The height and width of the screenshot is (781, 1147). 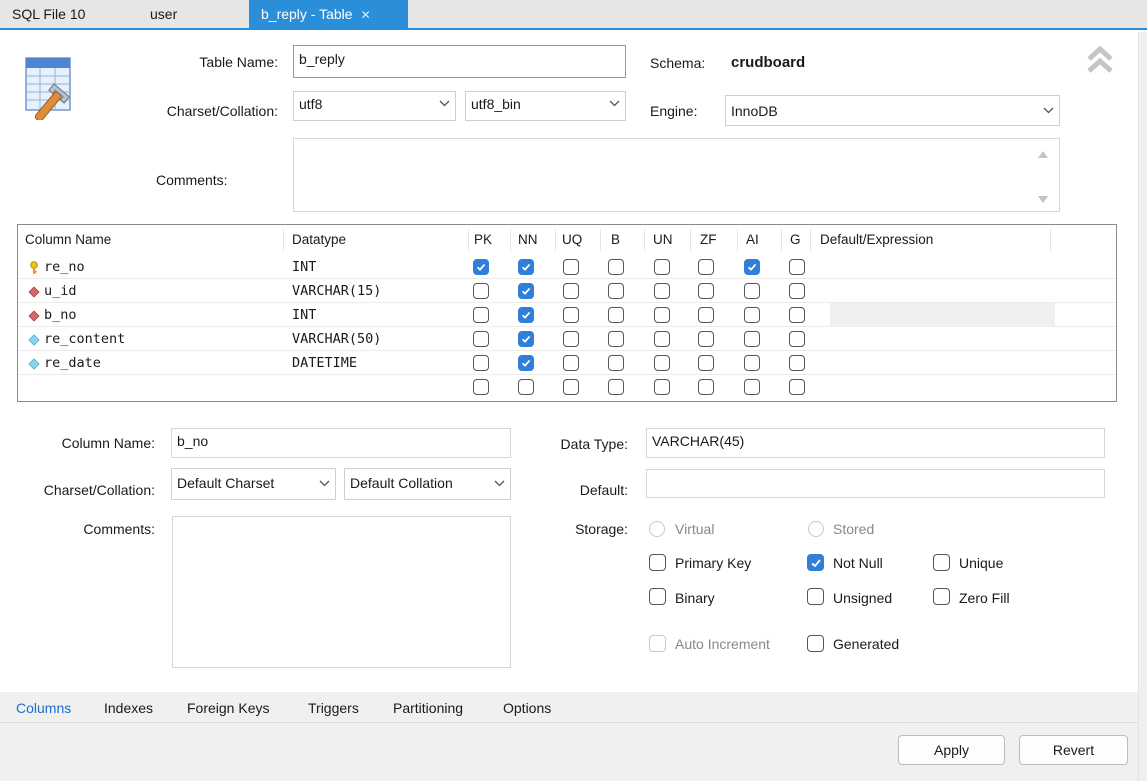 I want to click on header-uq: UQ, so click(x=572, y=238).